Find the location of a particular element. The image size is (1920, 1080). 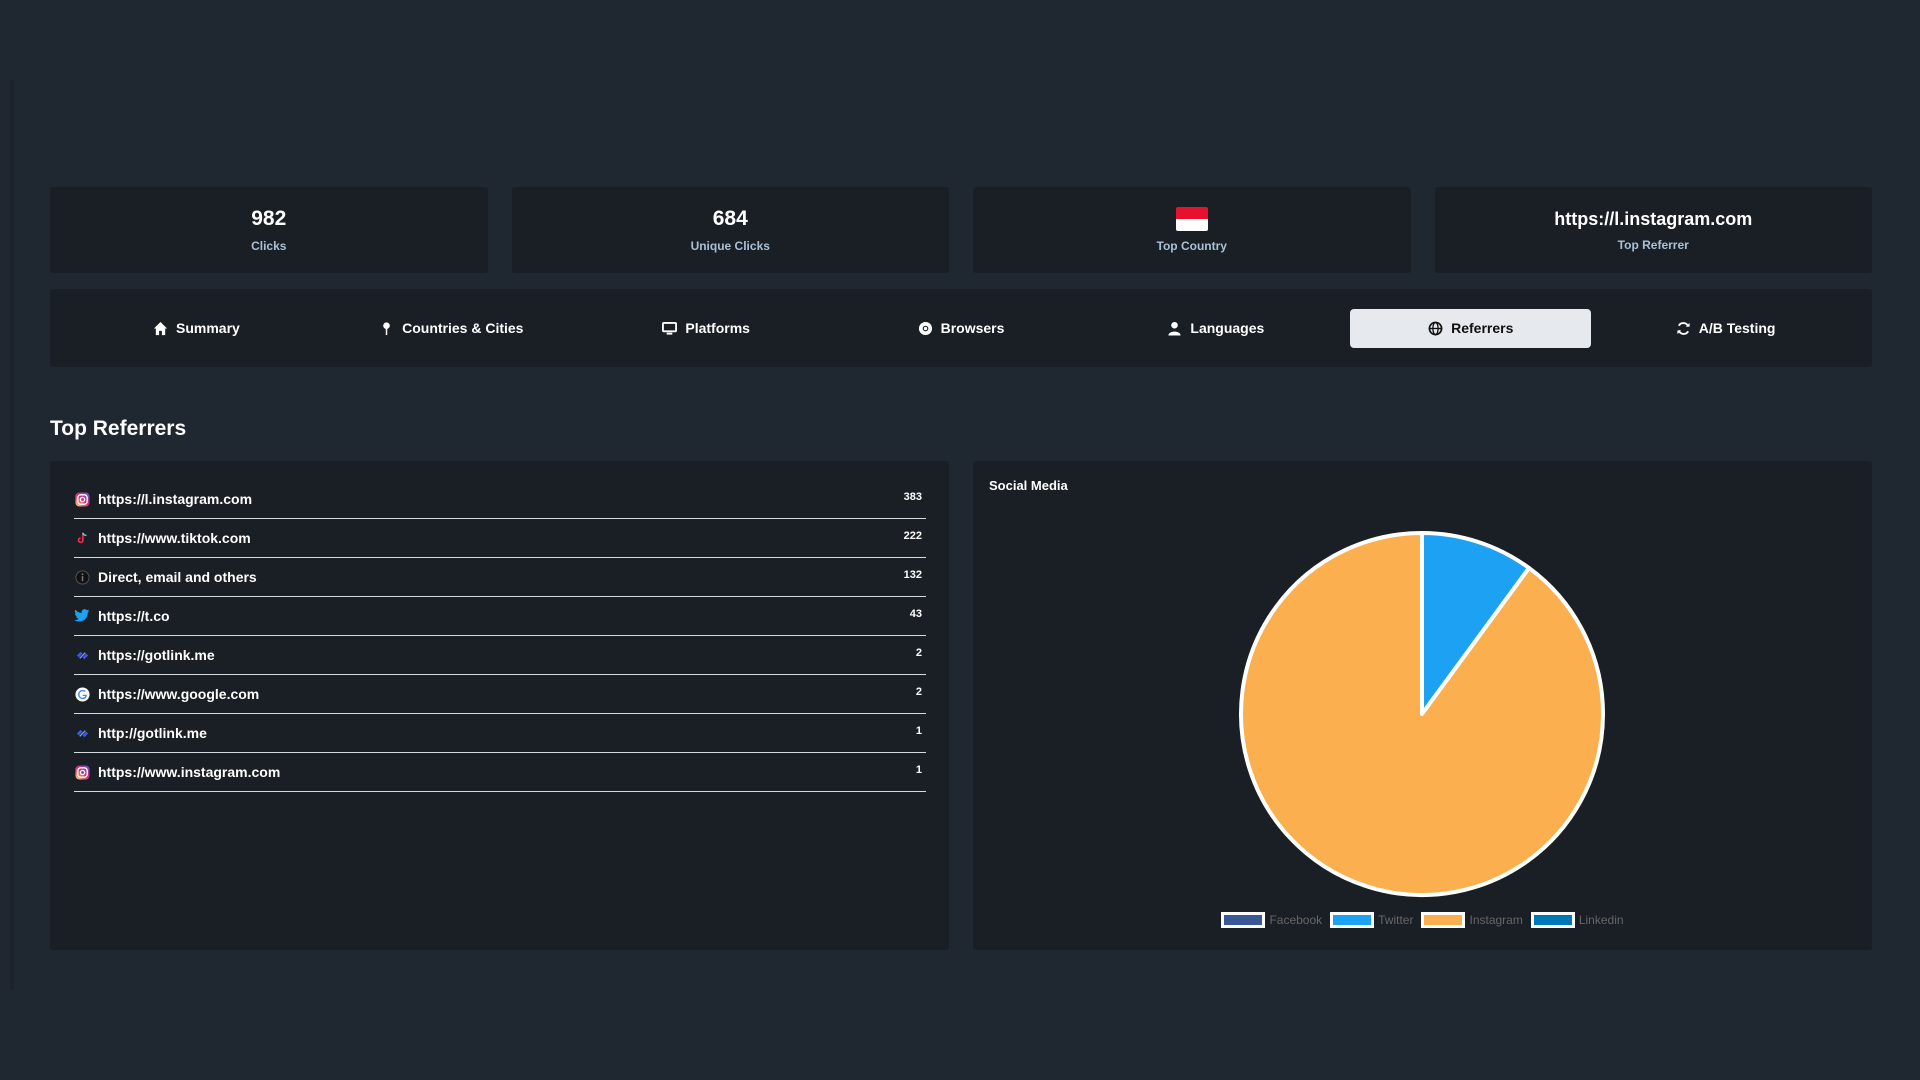

tab-label: Referrers is located at coordinates (1482, 328).